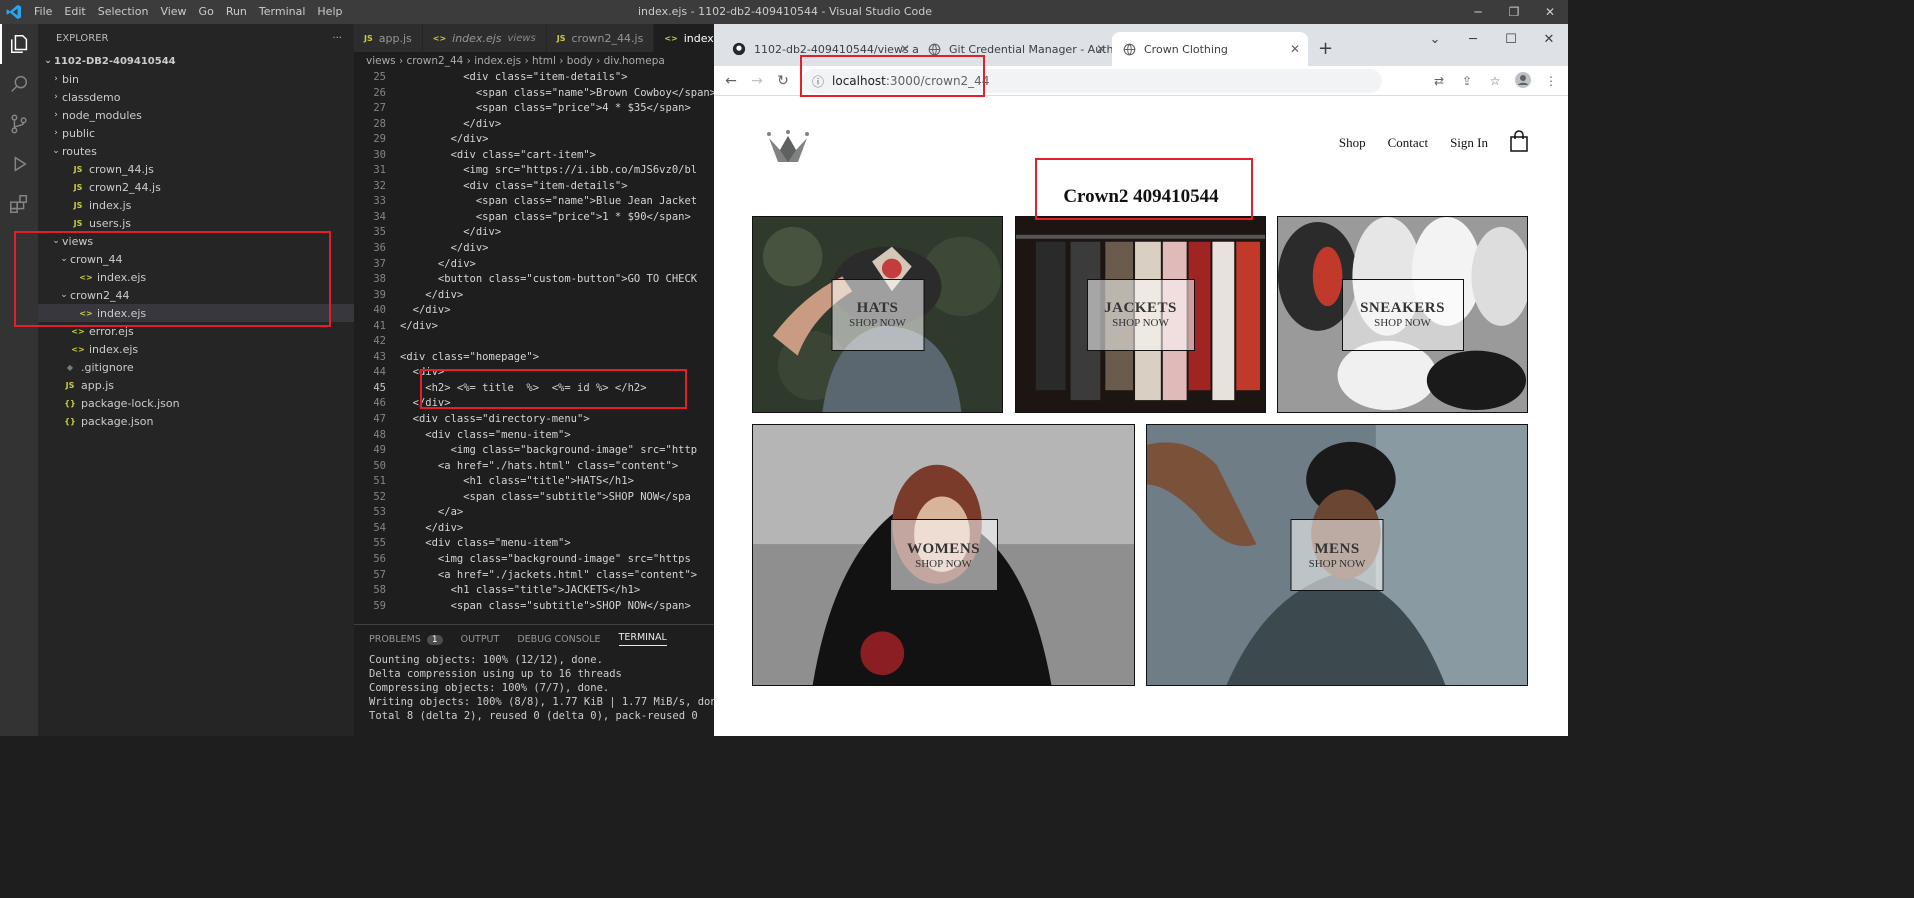 The image size is (1914, 898). What do you see at coordinates (600, 38) in the screenshot?
I see `editor-tab-crown2-44-js: JS crown2_44.js` at bounding box center [600, 38].